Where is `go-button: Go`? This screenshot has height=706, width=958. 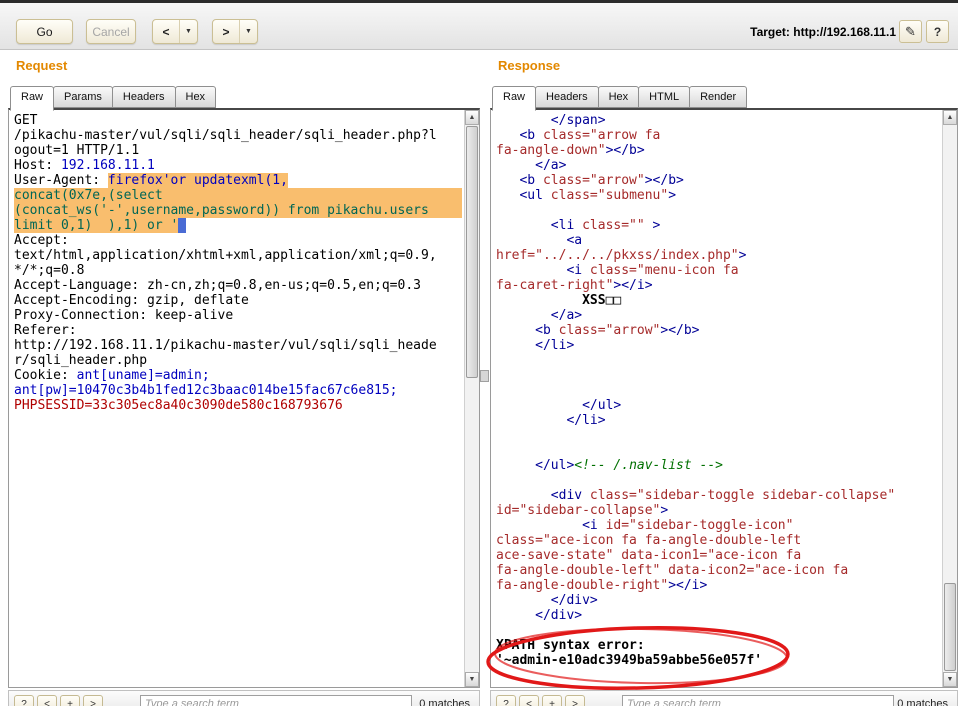 go-button: Go is located at coordinates (44, 31).